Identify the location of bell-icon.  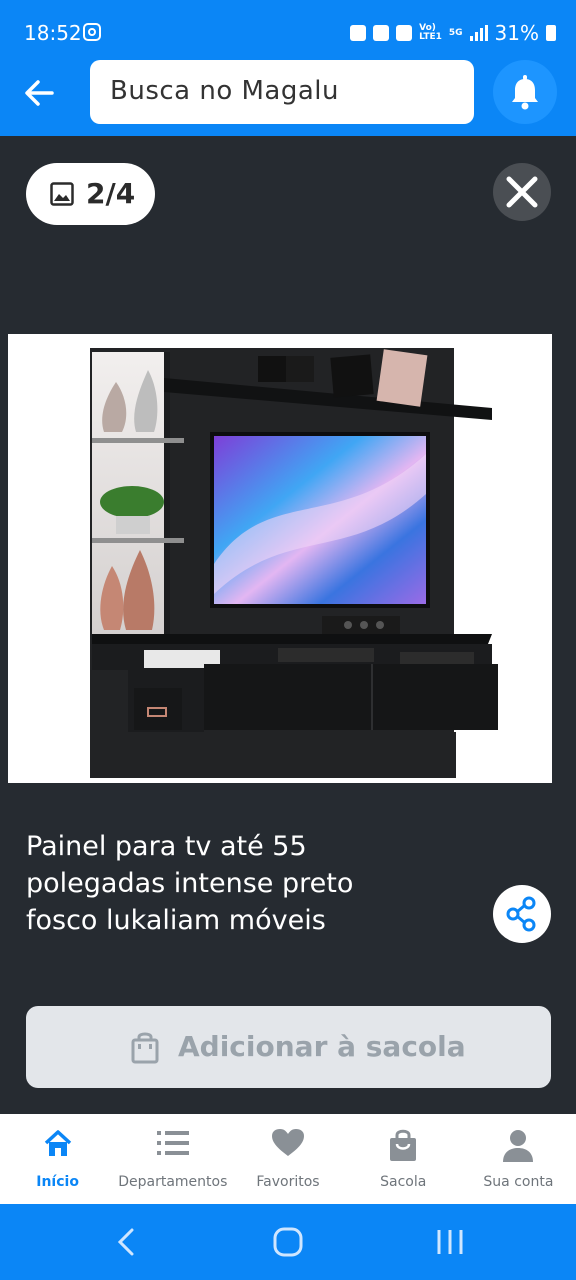
(525, 92).